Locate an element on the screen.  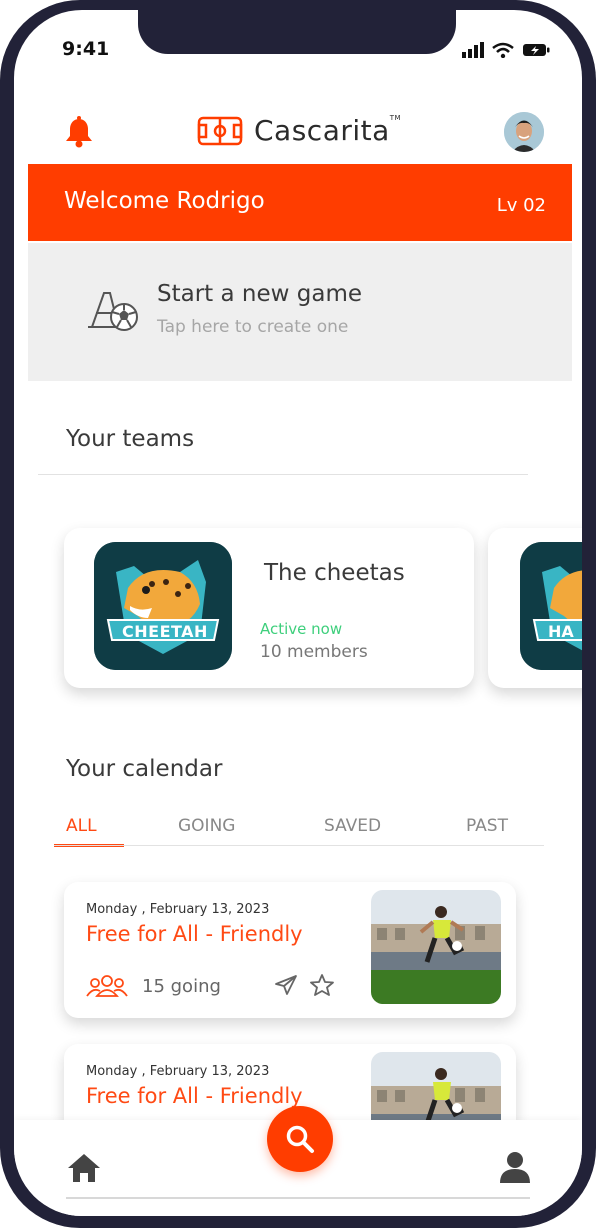
status-time: 9:41 is located at coordinates (86, 49).